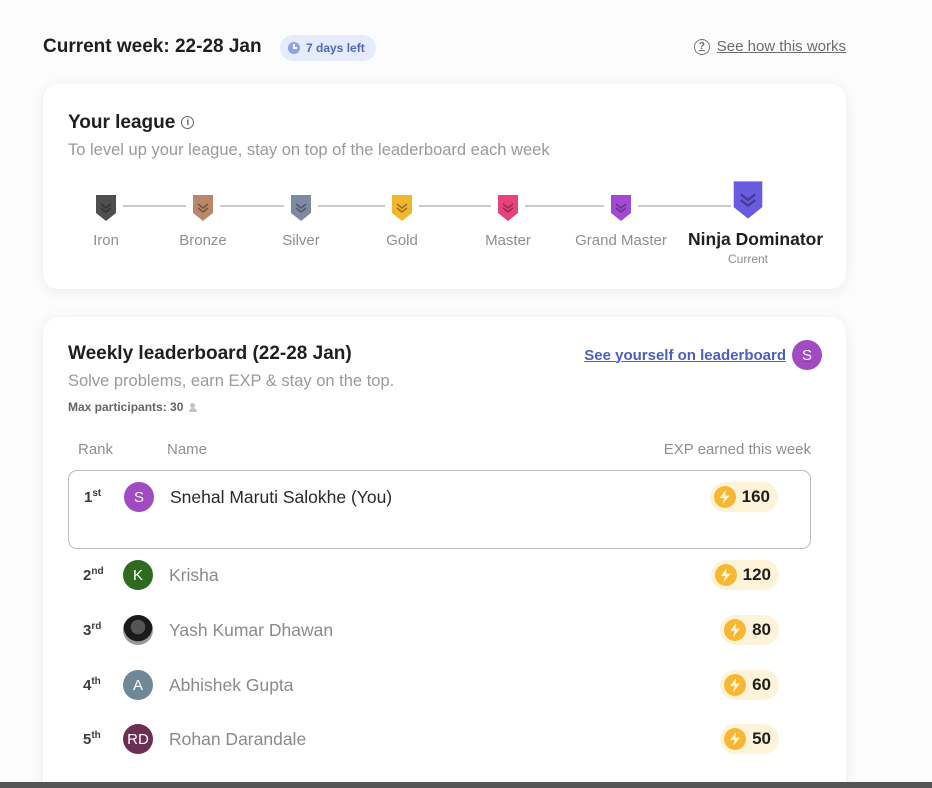  Describe the element at coordinates (749, 739) in the screenshot. I see `exp-badge: 50` at that location.